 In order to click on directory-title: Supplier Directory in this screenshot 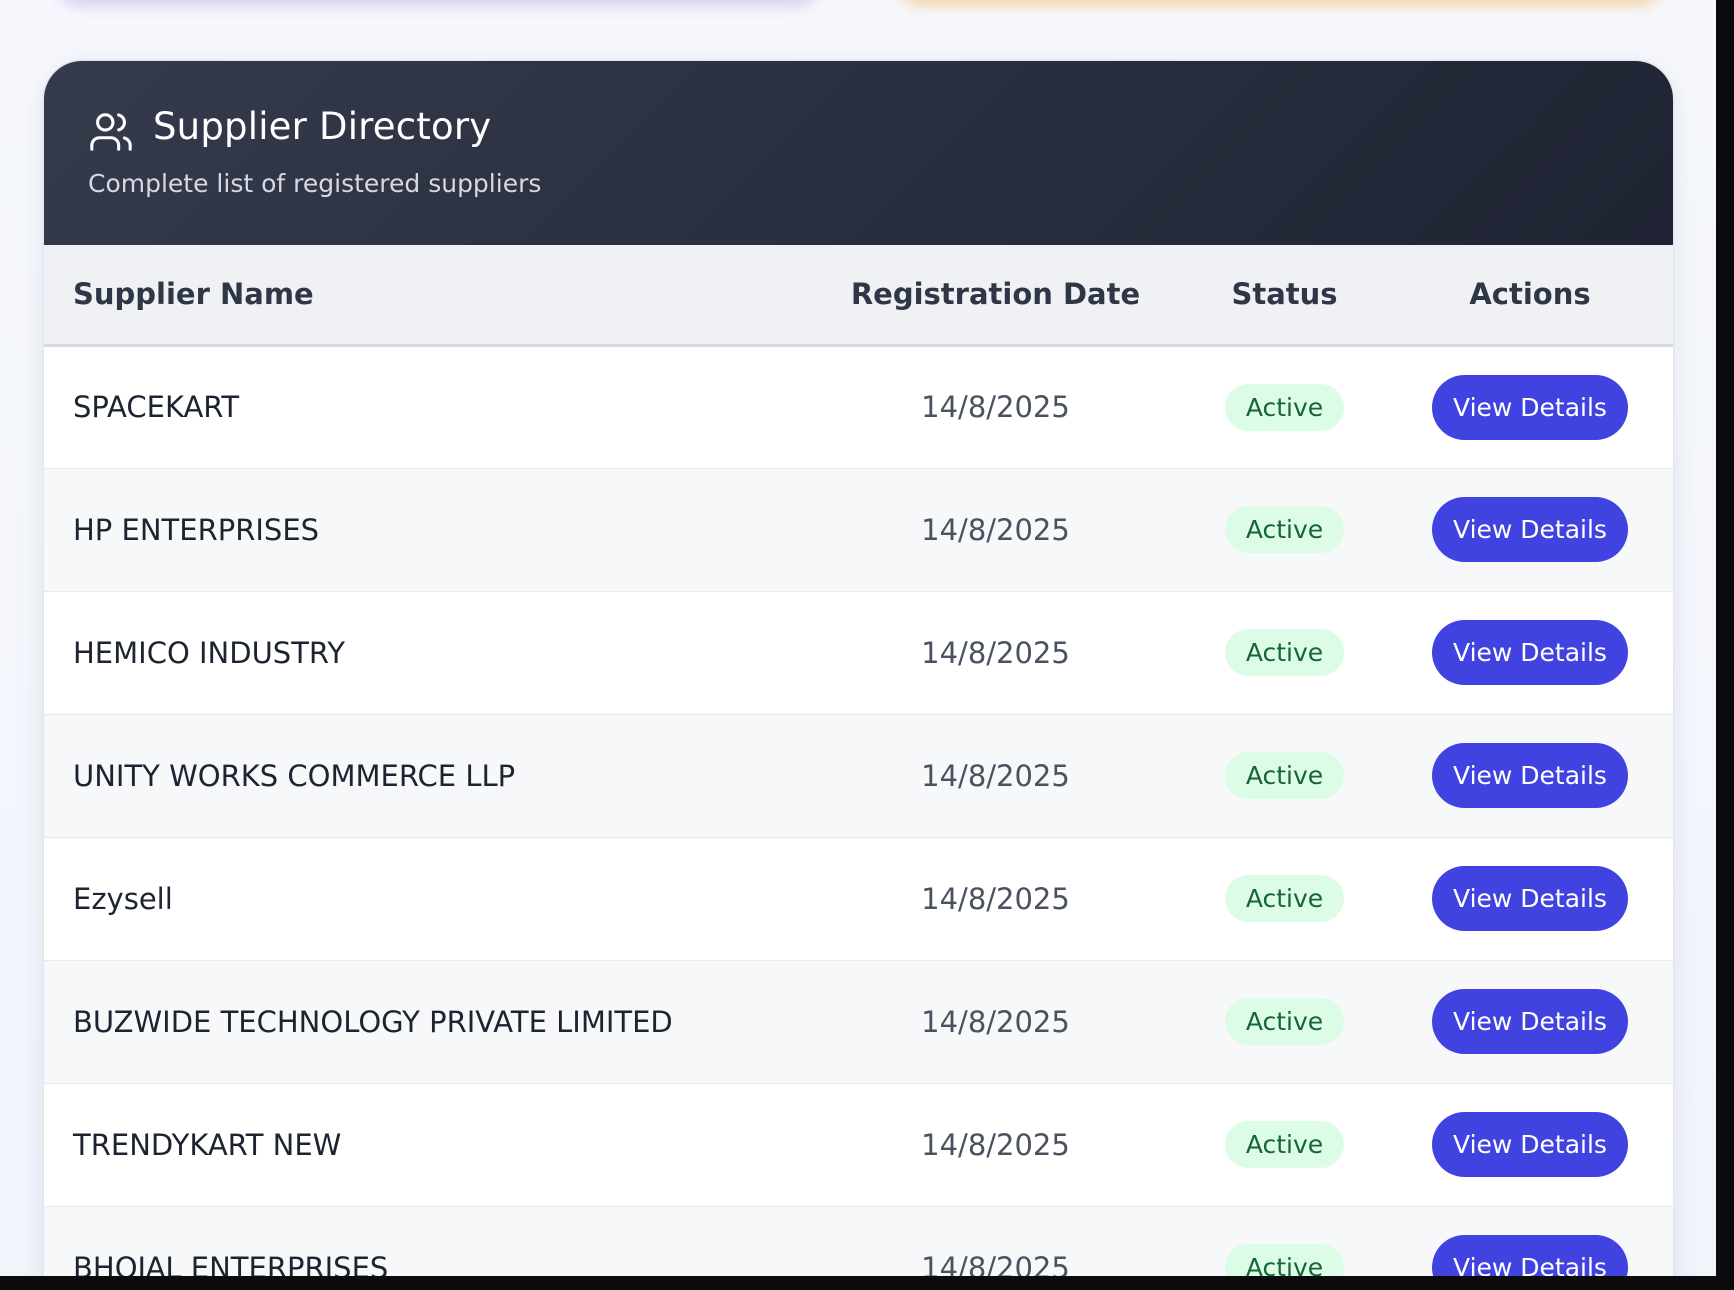, I will do `click(322, 126)`.